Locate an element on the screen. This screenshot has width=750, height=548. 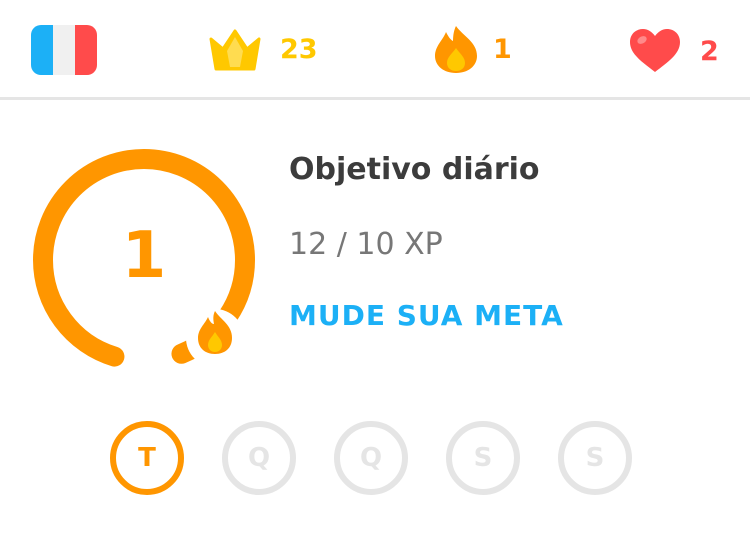
day-circle: T is located at coordinates (147, 458).